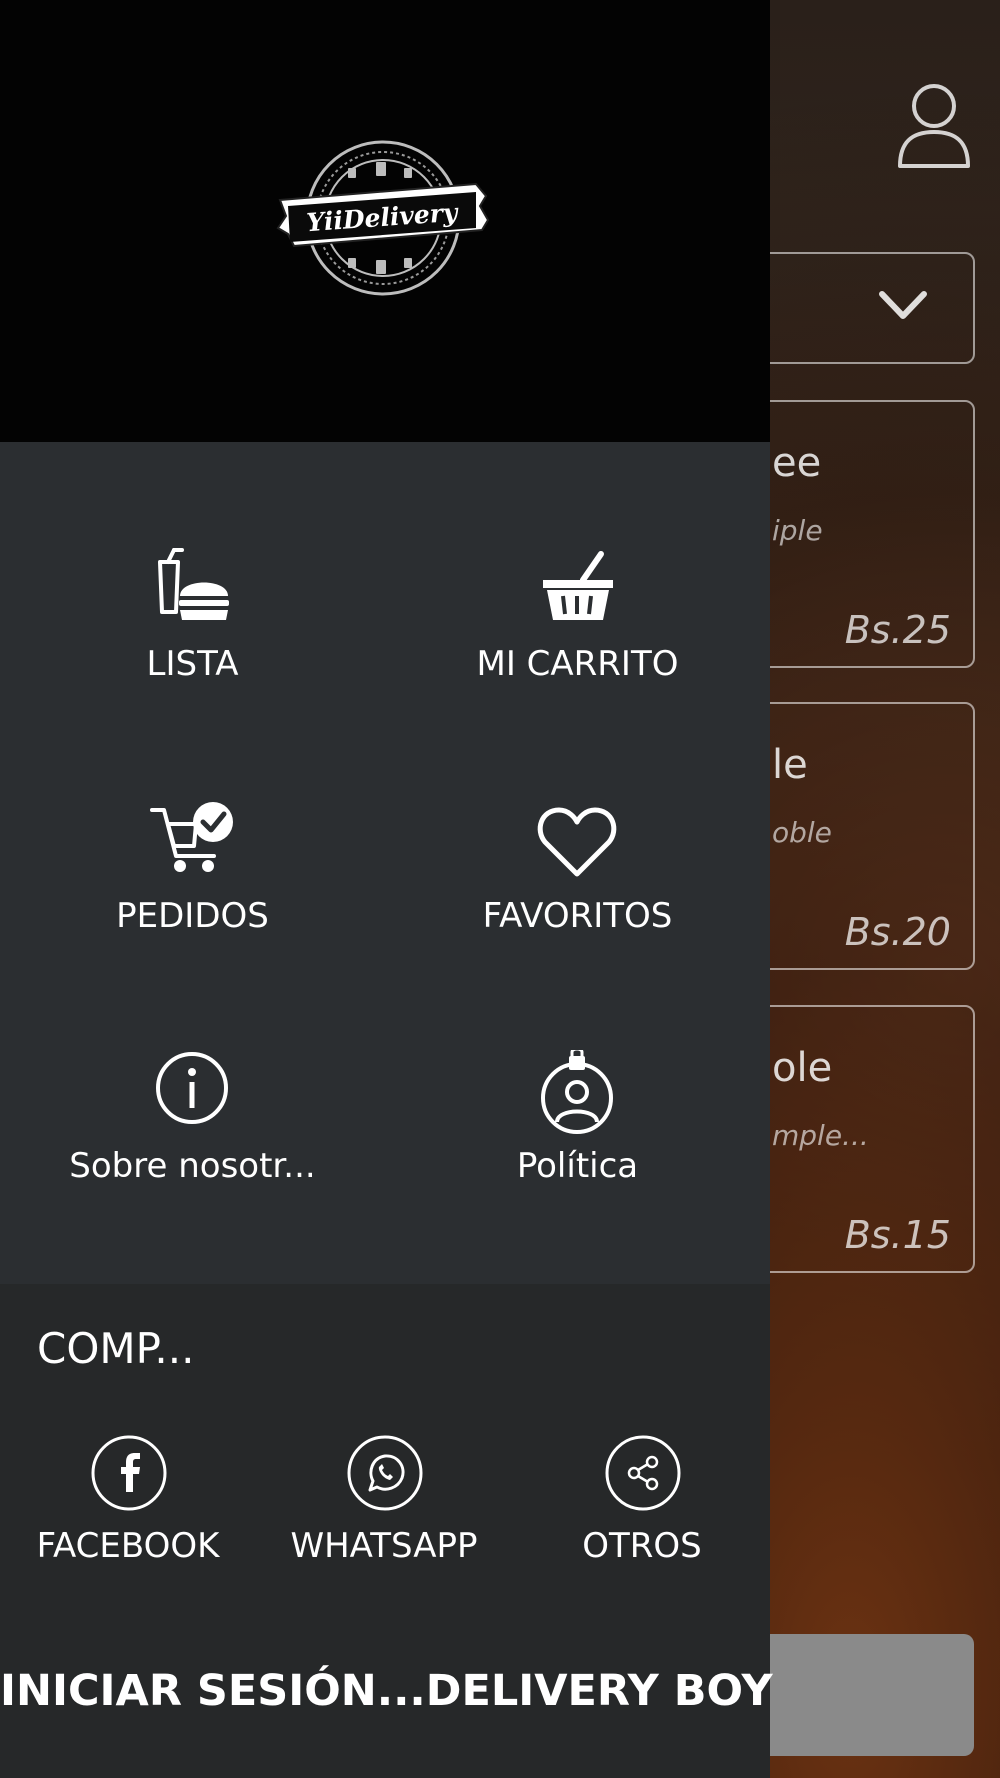 The height and width of the screenshot is (1778, 1000). What do you see at coordinates (797, 530) in the screenshot?
I see `product-description: iple` at bounding box center [797, 530].